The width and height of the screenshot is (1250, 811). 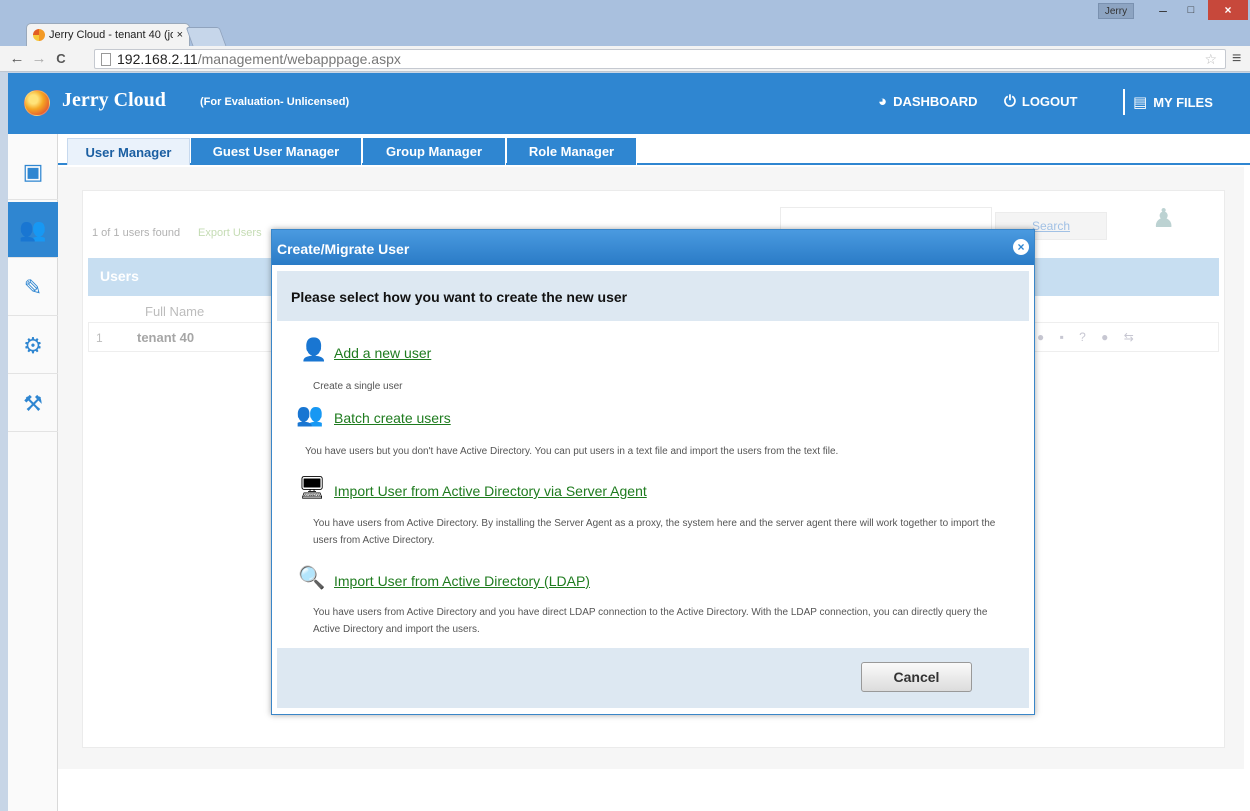 I want to click on dashboard-link: ◕ DASHBOARD, so click(x=928, y=101).